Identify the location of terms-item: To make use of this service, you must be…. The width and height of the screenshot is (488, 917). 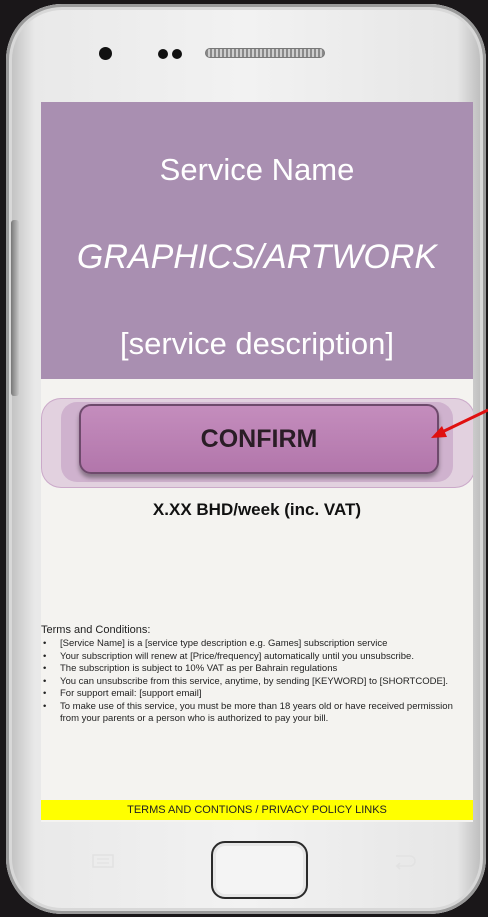
(255, 713).